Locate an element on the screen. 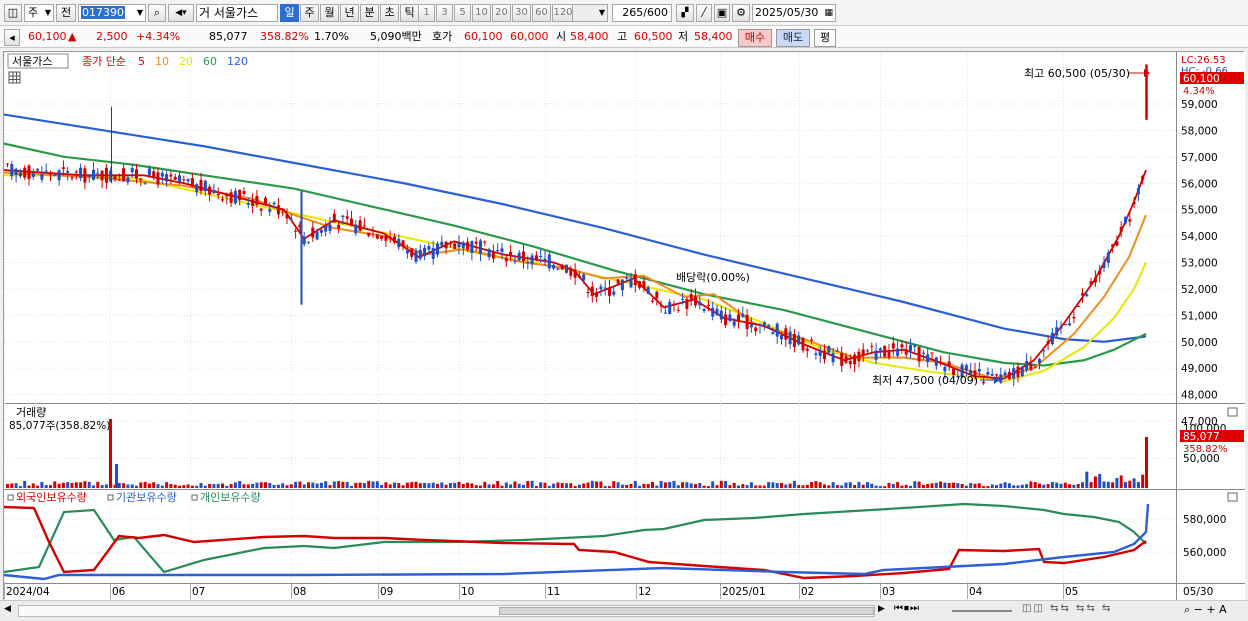  tick-tab-20: 20 is located at coordinates (501, 13).